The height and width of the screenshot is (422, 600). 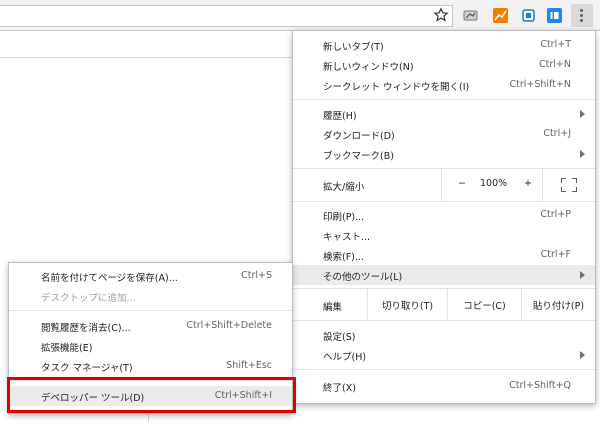 I want to click on menu-item-label: シークレット ウィンドウを開く(I), so click(x=396, y=87).